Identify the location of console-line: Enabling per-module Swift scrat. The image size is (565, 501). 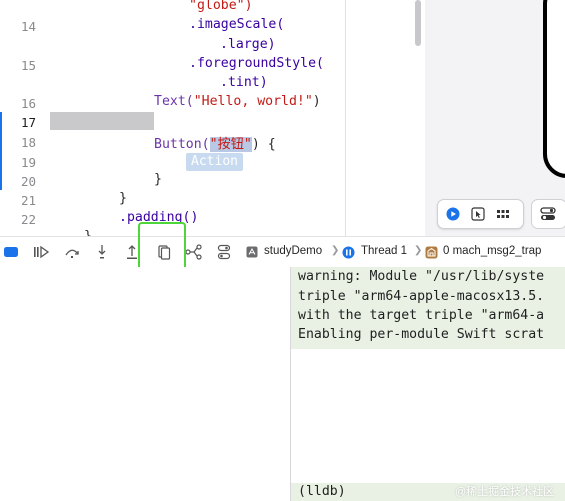
(421, 334).